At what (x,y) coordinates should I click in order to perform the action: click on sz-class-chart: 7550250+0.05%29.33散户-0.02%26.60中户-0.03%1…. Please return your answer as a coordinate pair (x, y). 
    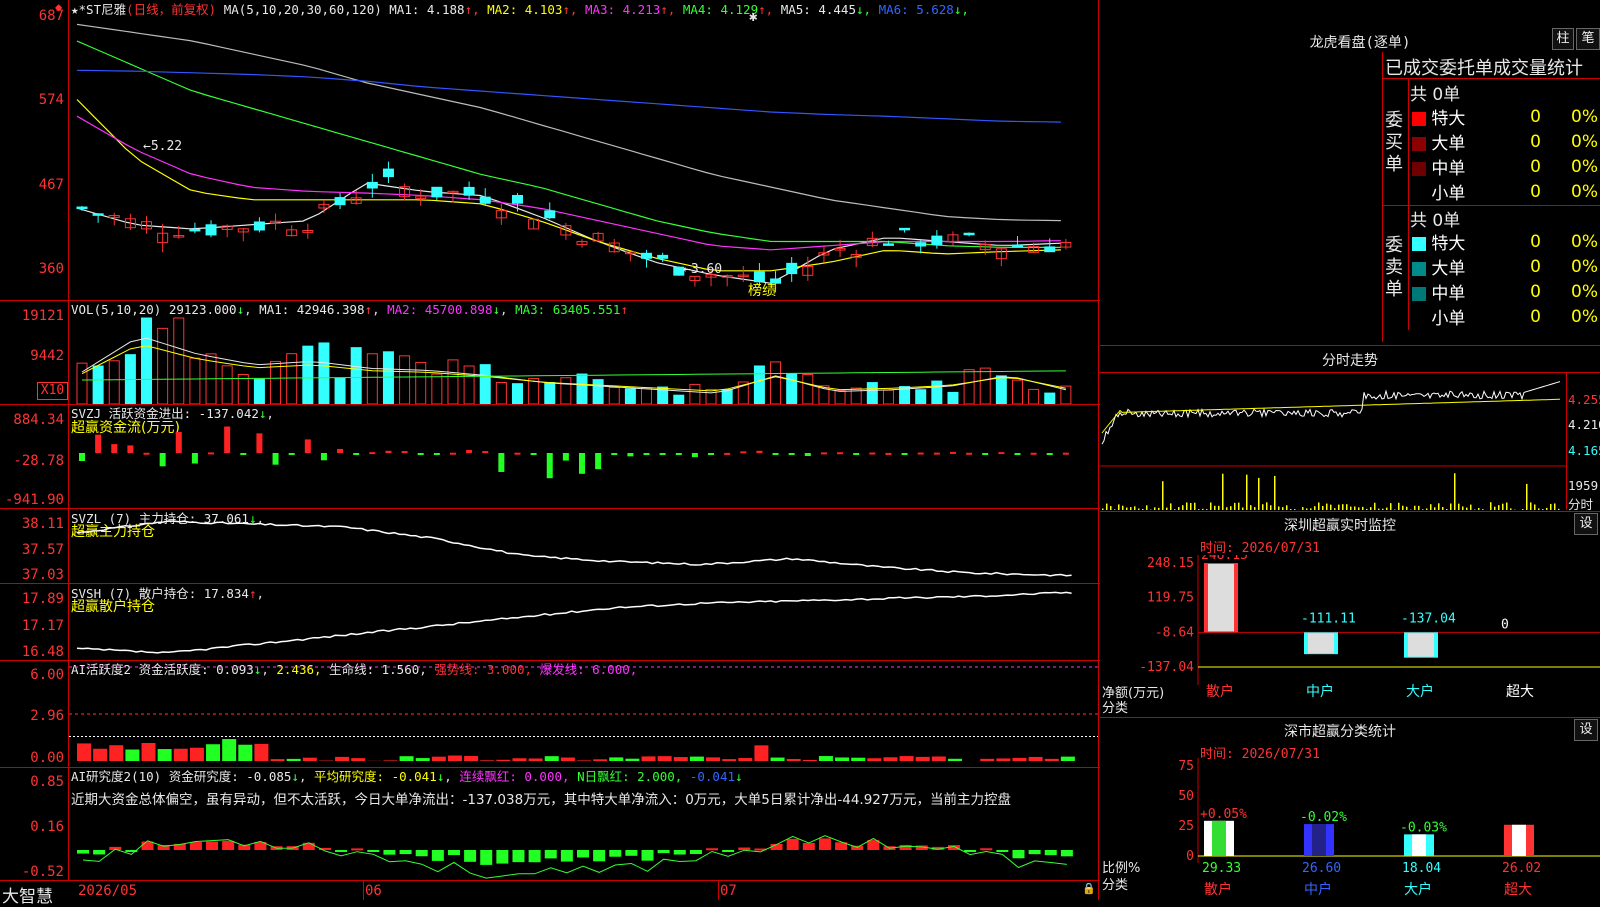
    Looking at the image, I should click on (1350, 829).